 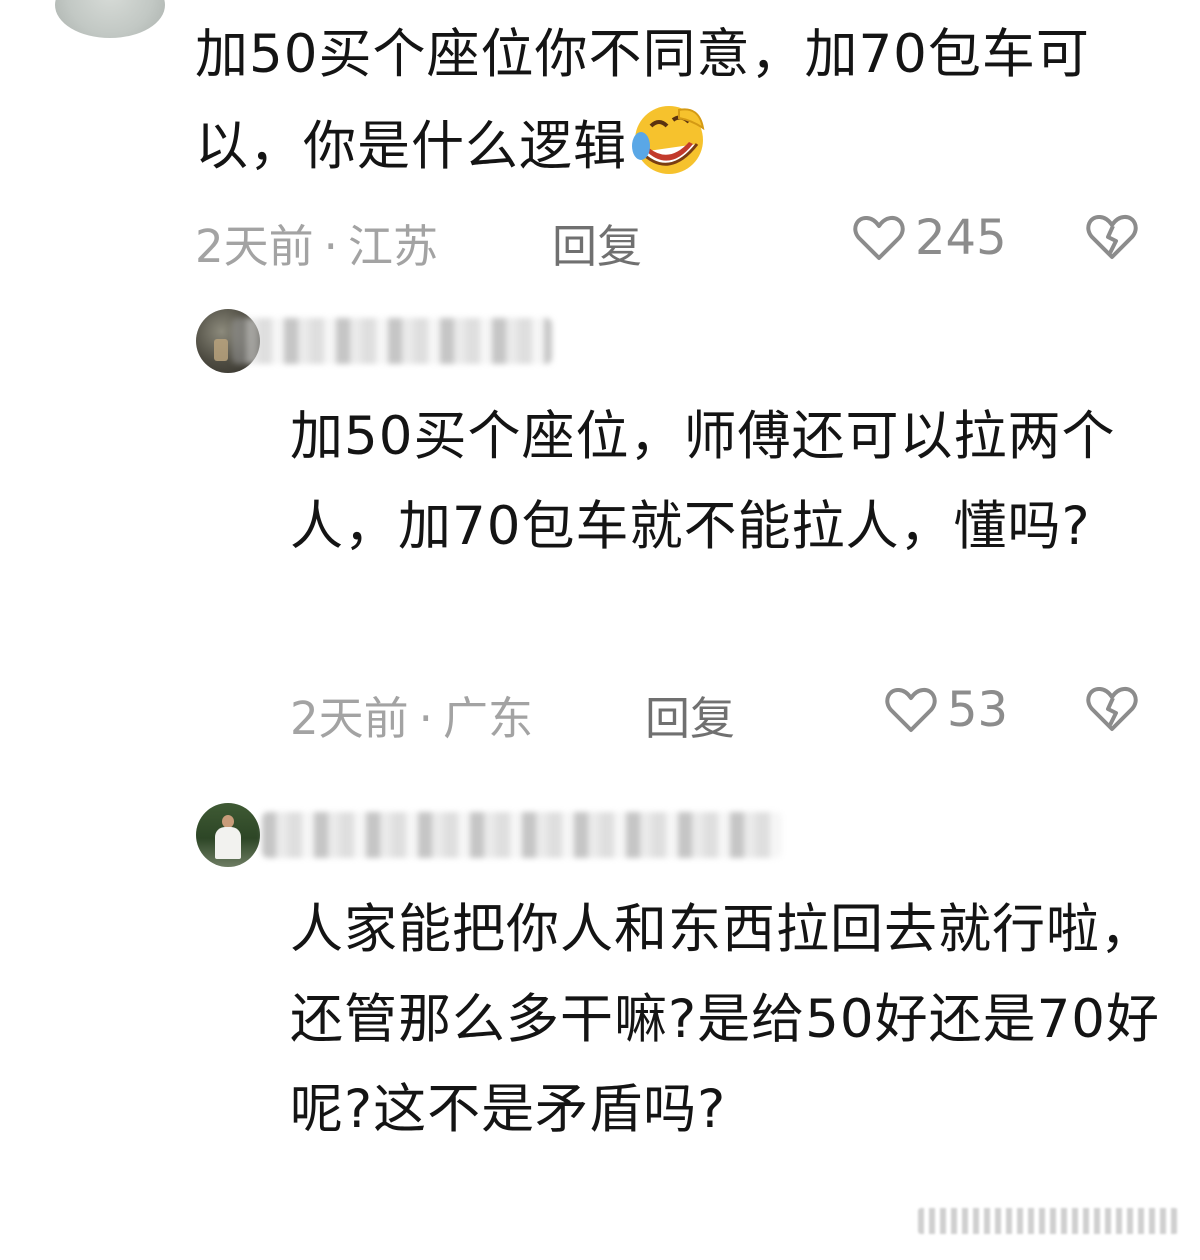 I want to click on like-button: 53, so click(x=946, y=710).